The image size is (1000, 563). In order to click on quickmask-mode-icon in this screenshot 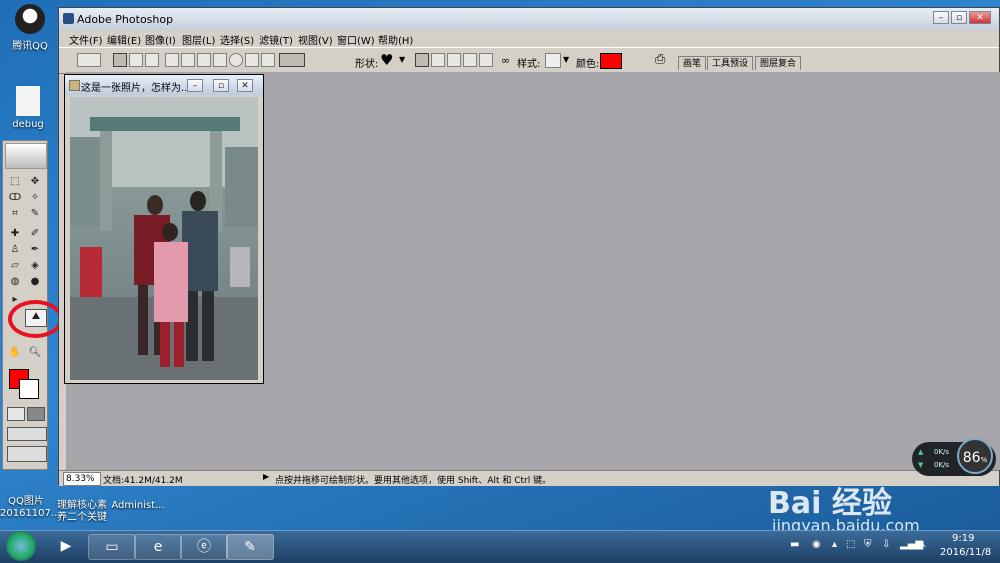, I will do `click(16, 414)`.